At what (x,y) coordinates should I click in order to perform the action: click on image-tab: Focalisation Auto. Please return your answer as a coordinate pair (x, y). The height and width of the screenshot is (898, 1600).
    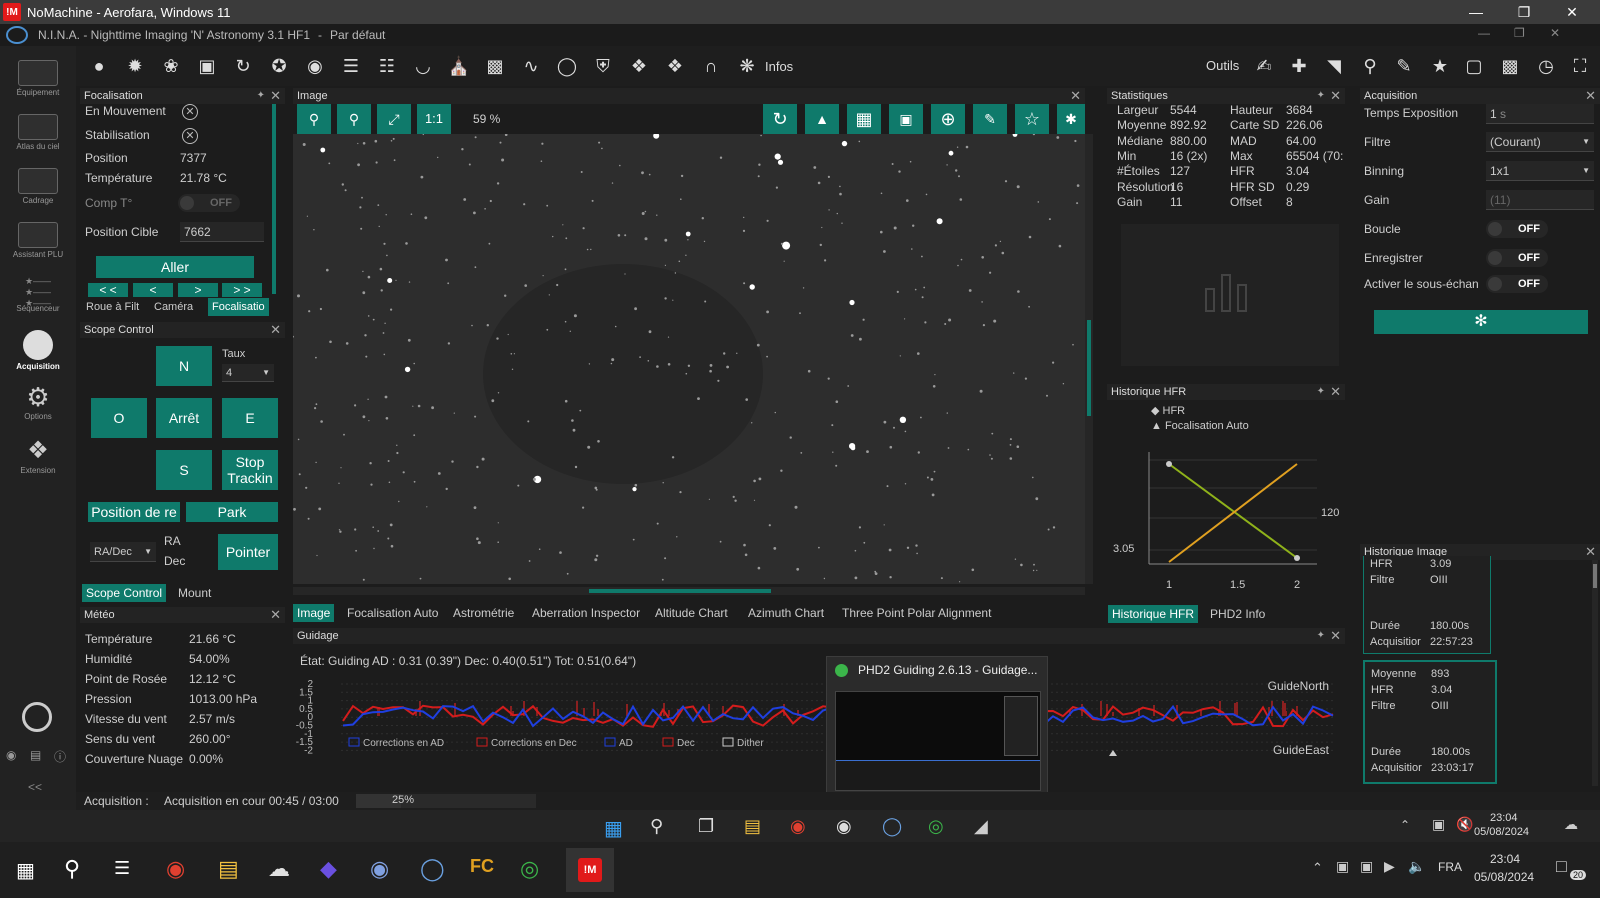
    Looking at the image, I should click on (392, 613).